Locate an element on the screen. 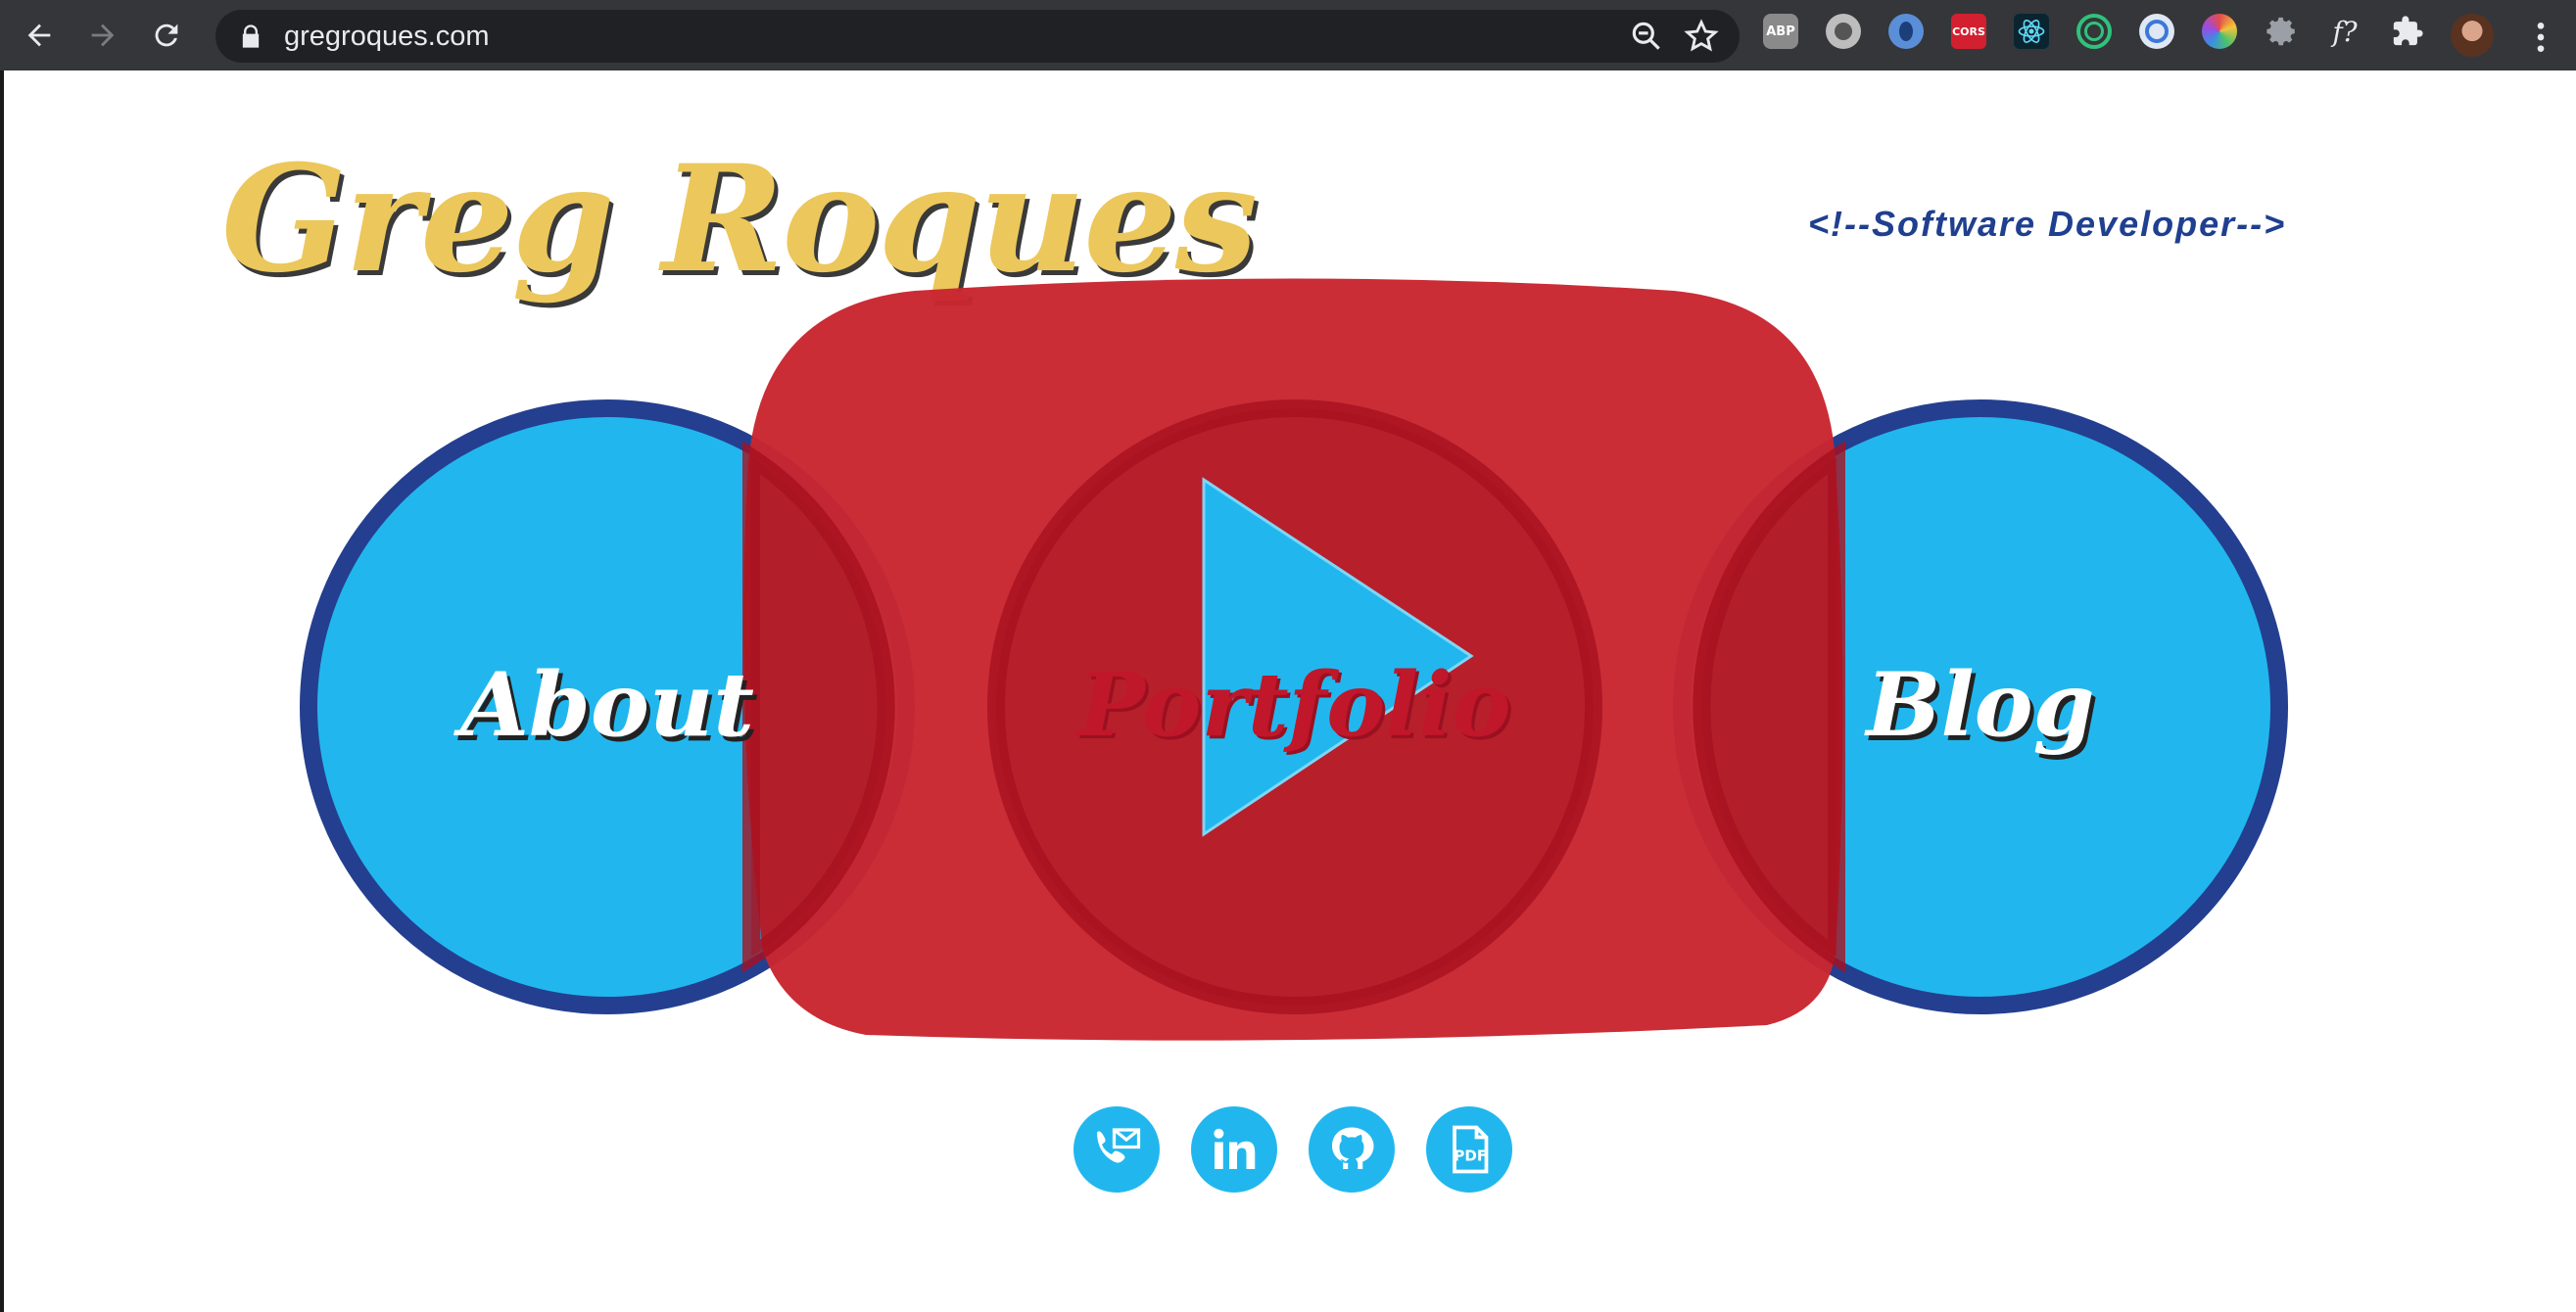 The image size is (2576, 1312). blog-link: Blog is located at coordinates (1980, 705).